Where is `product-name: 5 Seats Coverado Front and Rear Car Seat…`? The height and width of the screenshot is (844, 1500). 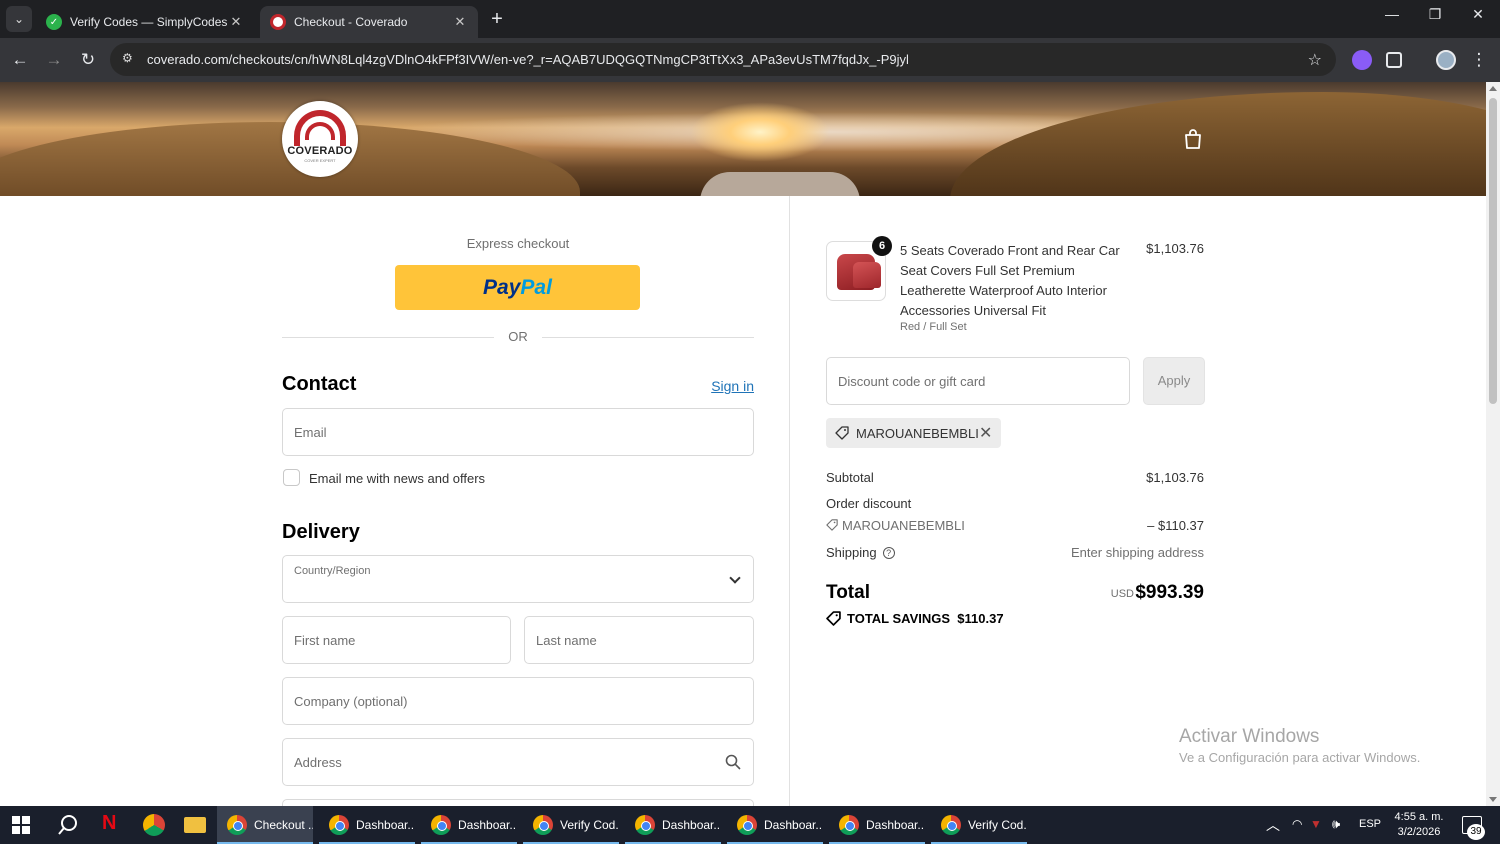
product-name: 5 Seats Coverado Front and Rear Car Seat… is located at coordinates (1010, 280).